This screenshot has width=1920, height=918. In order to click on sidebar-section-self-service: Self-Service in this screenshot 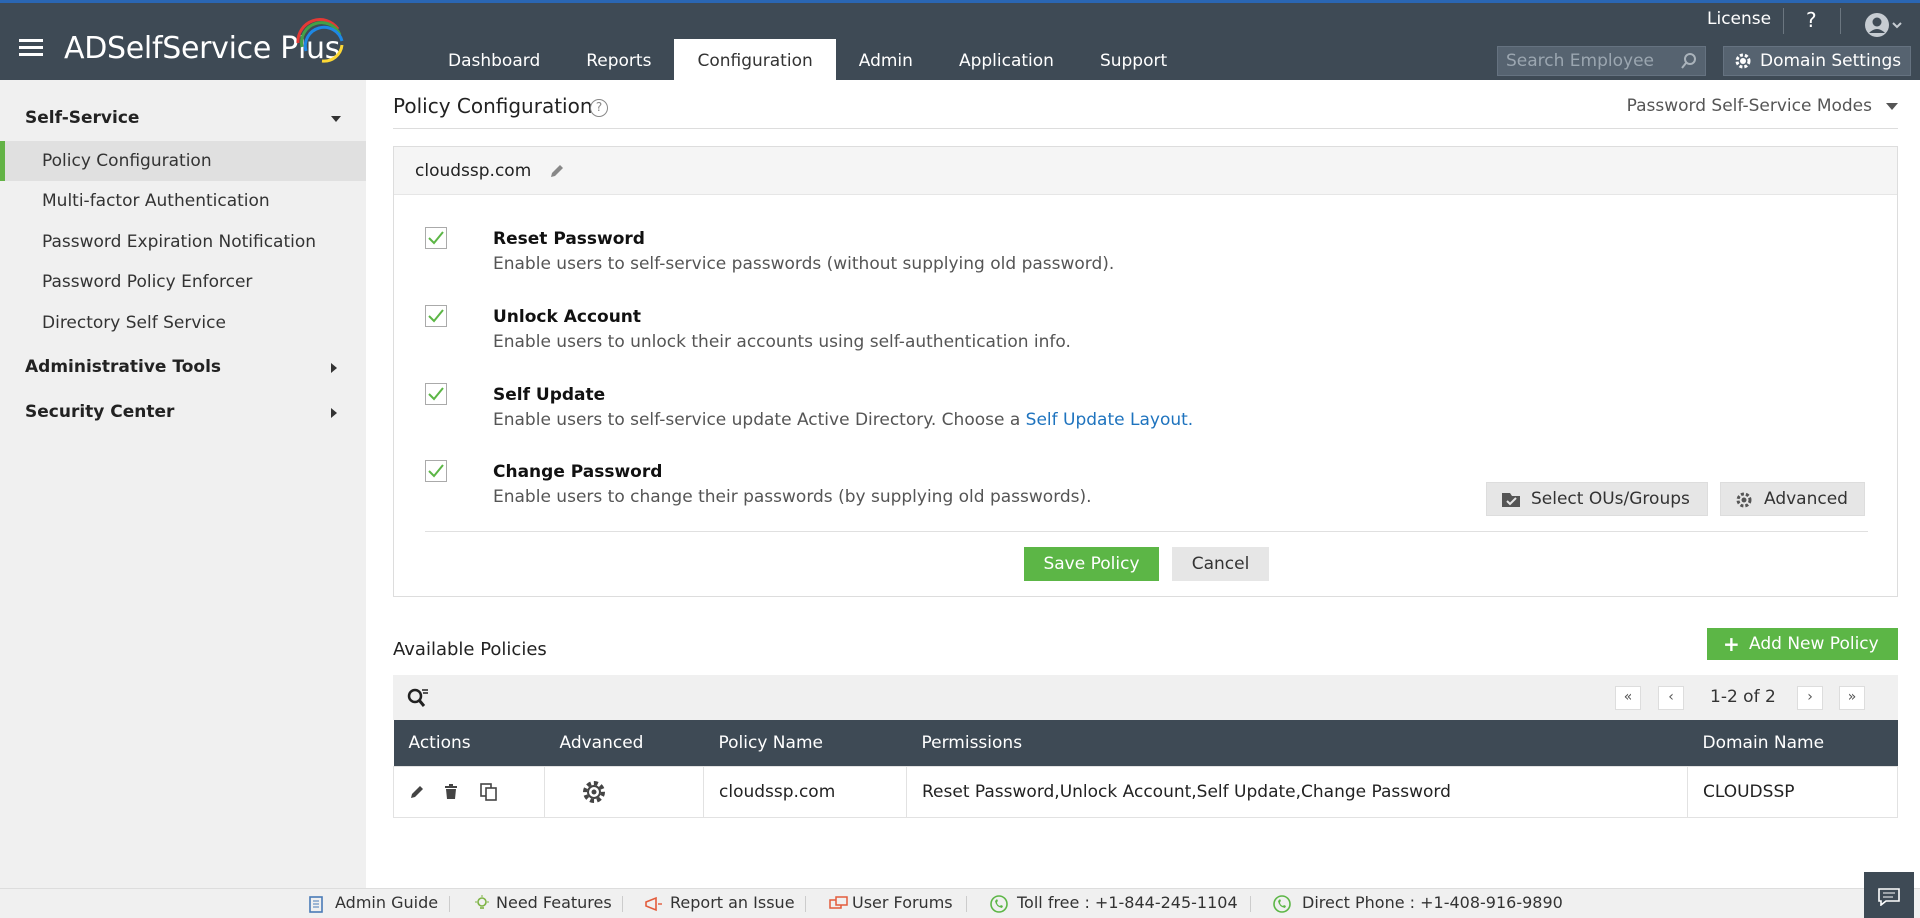, I will do `click(82, 118)`.